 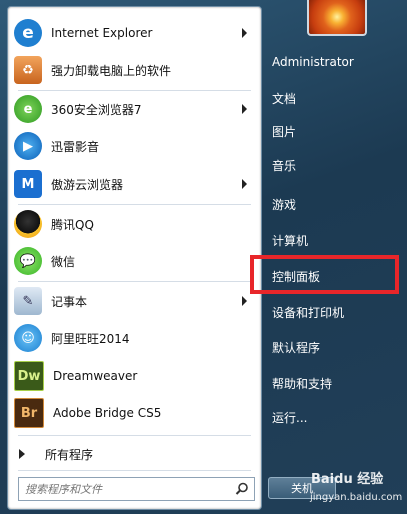 I want to click on menu-item-label: 记事本, so click(x=69, y=301).